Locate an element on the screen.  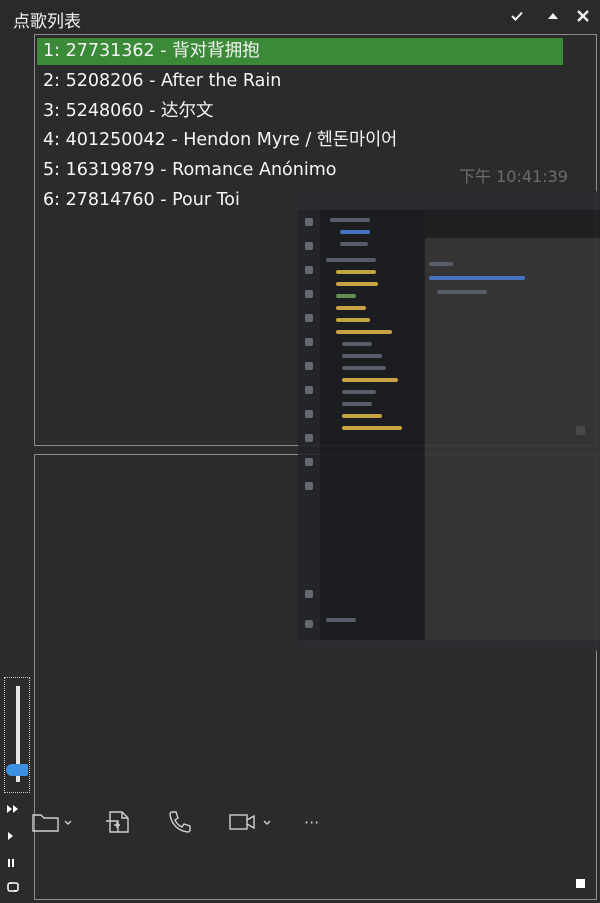
clock-time: 下午 10:41:39 is located at coordinates (513, 176).